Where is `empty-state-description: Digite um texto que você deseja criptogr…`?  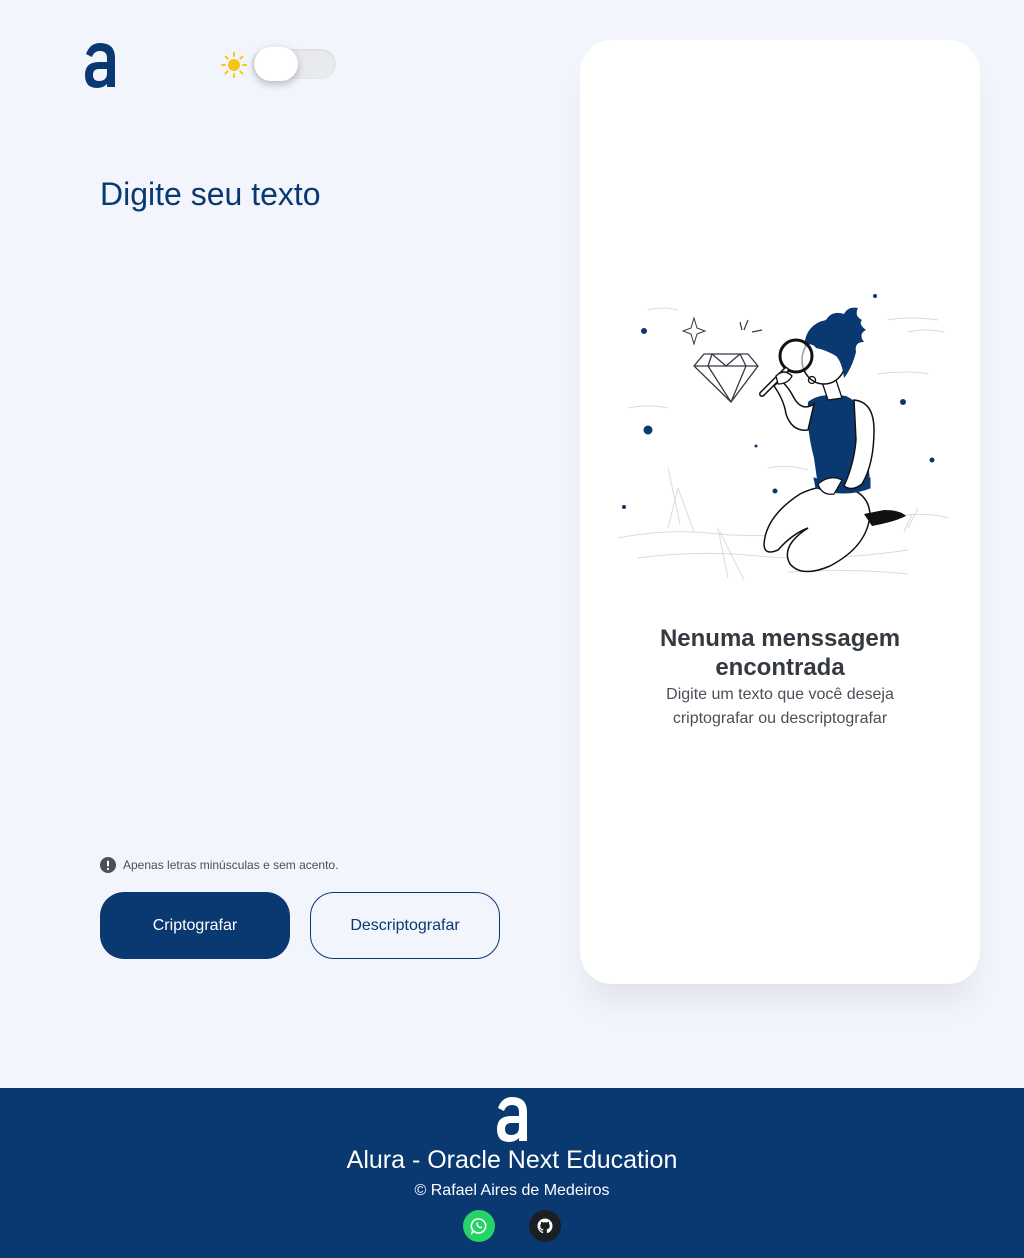 empty-state-description: Digite um texto que você deseja criptogr… is located at coordinates (780, 706).